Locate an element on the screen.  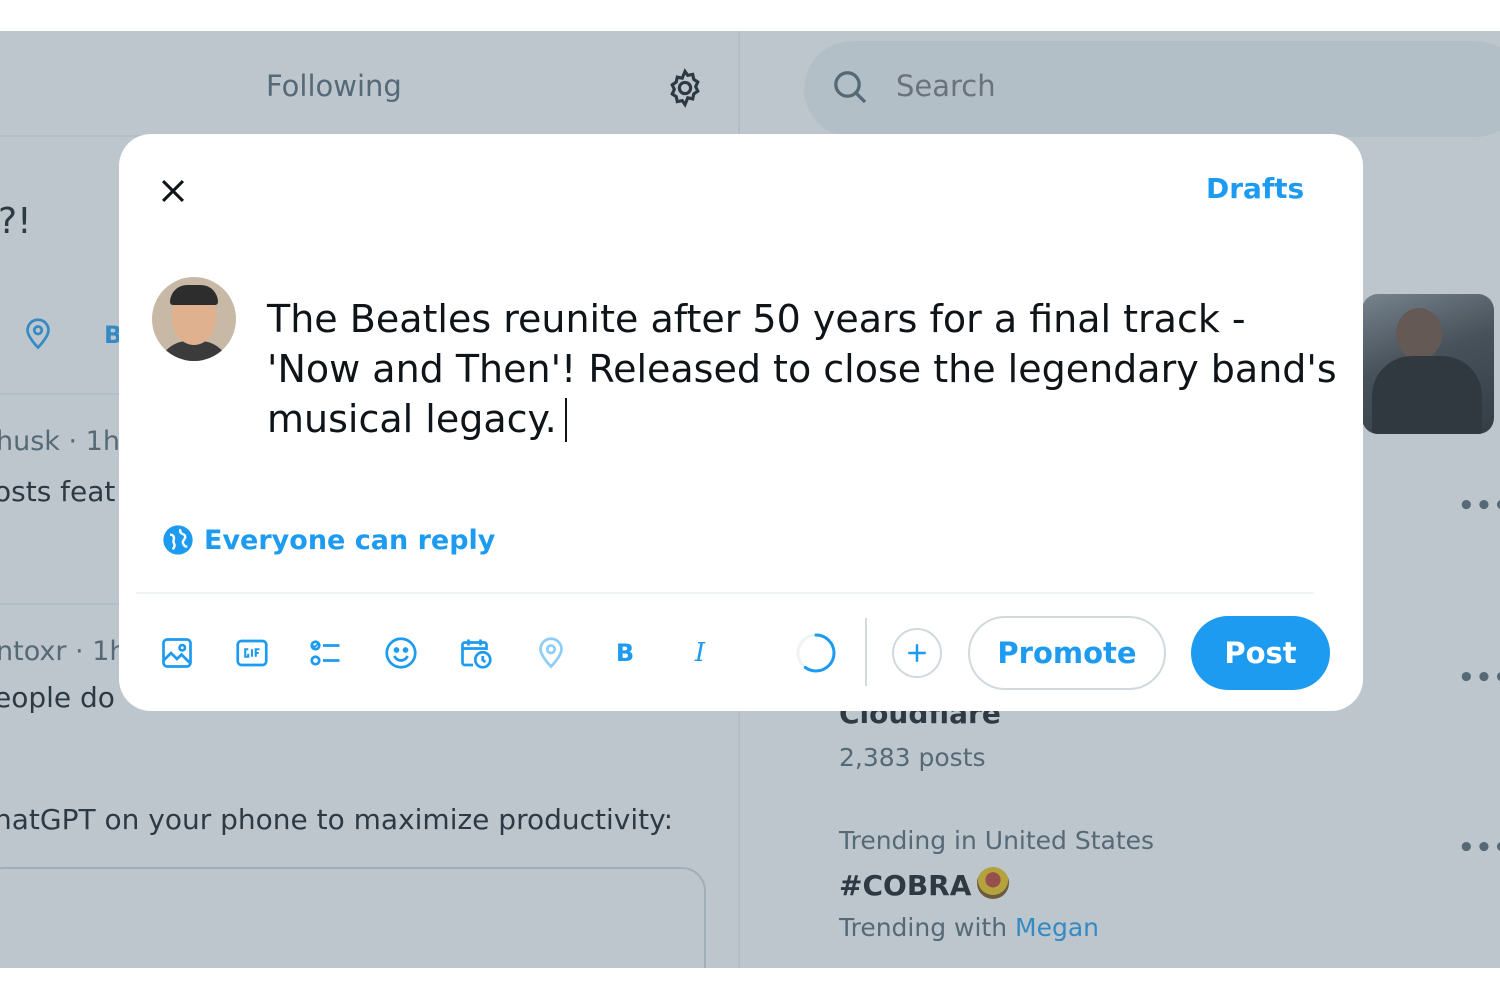
avatar is located at coordinates (194, 319).